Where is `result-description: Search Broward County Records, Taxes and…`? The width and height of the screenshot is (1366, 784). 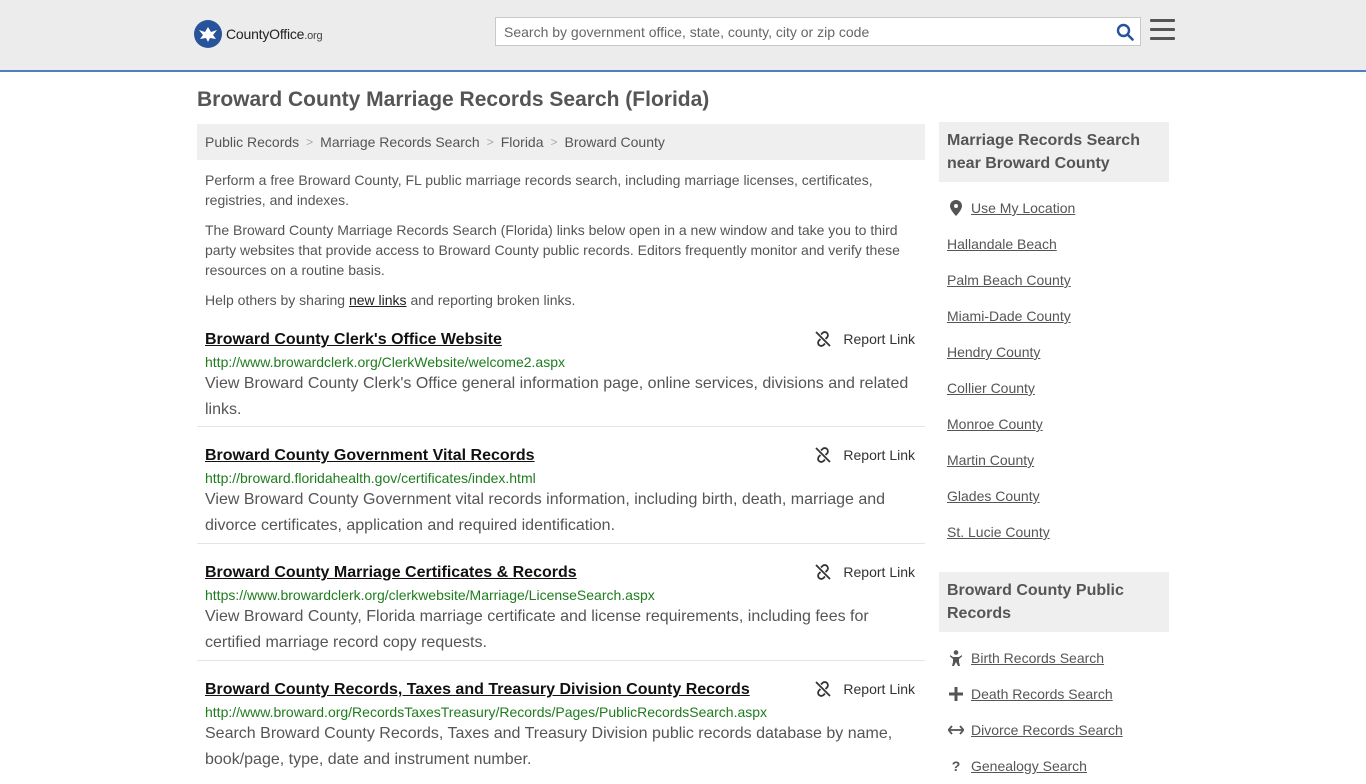
result-description: Search Broward County Records, Taxes and… is located at coordinates (549, 746).